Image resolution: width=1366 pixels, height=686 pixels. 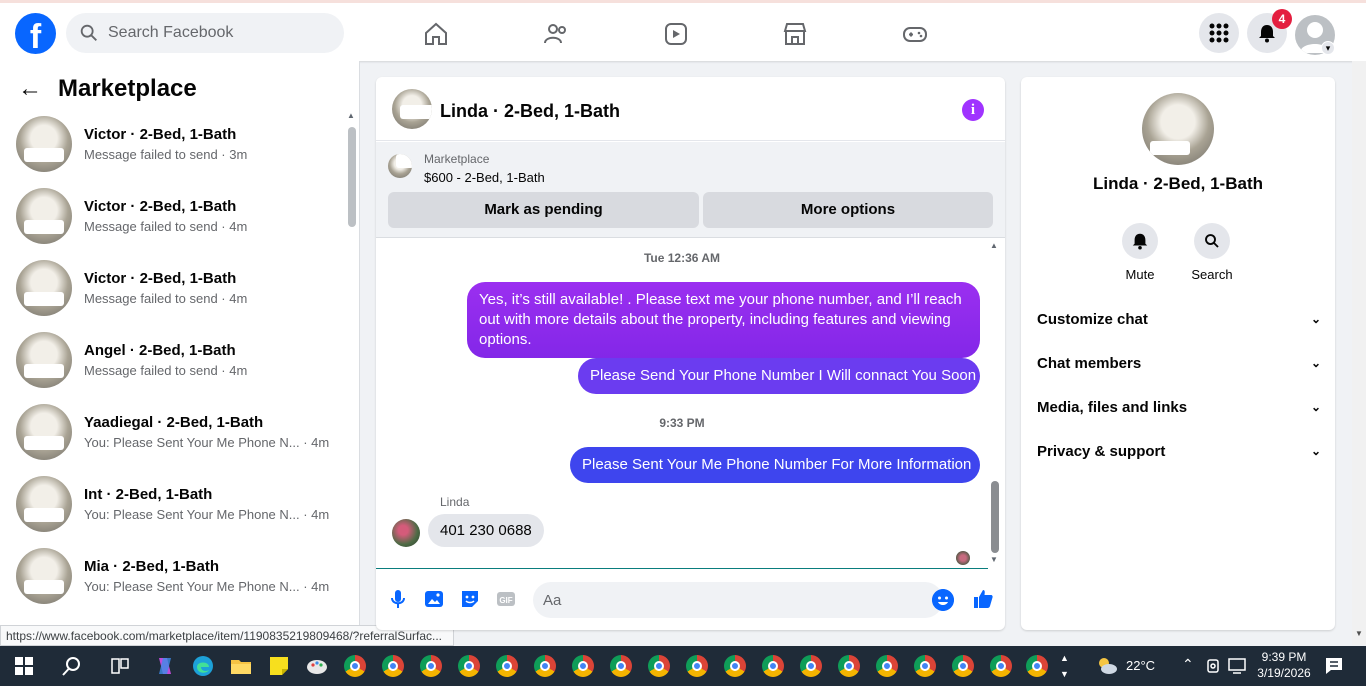 What do you see at coordinates (1328, 48) in the screenshot?
I see `chevron-down-icon: ▾` at bounding box center [1328, 48].